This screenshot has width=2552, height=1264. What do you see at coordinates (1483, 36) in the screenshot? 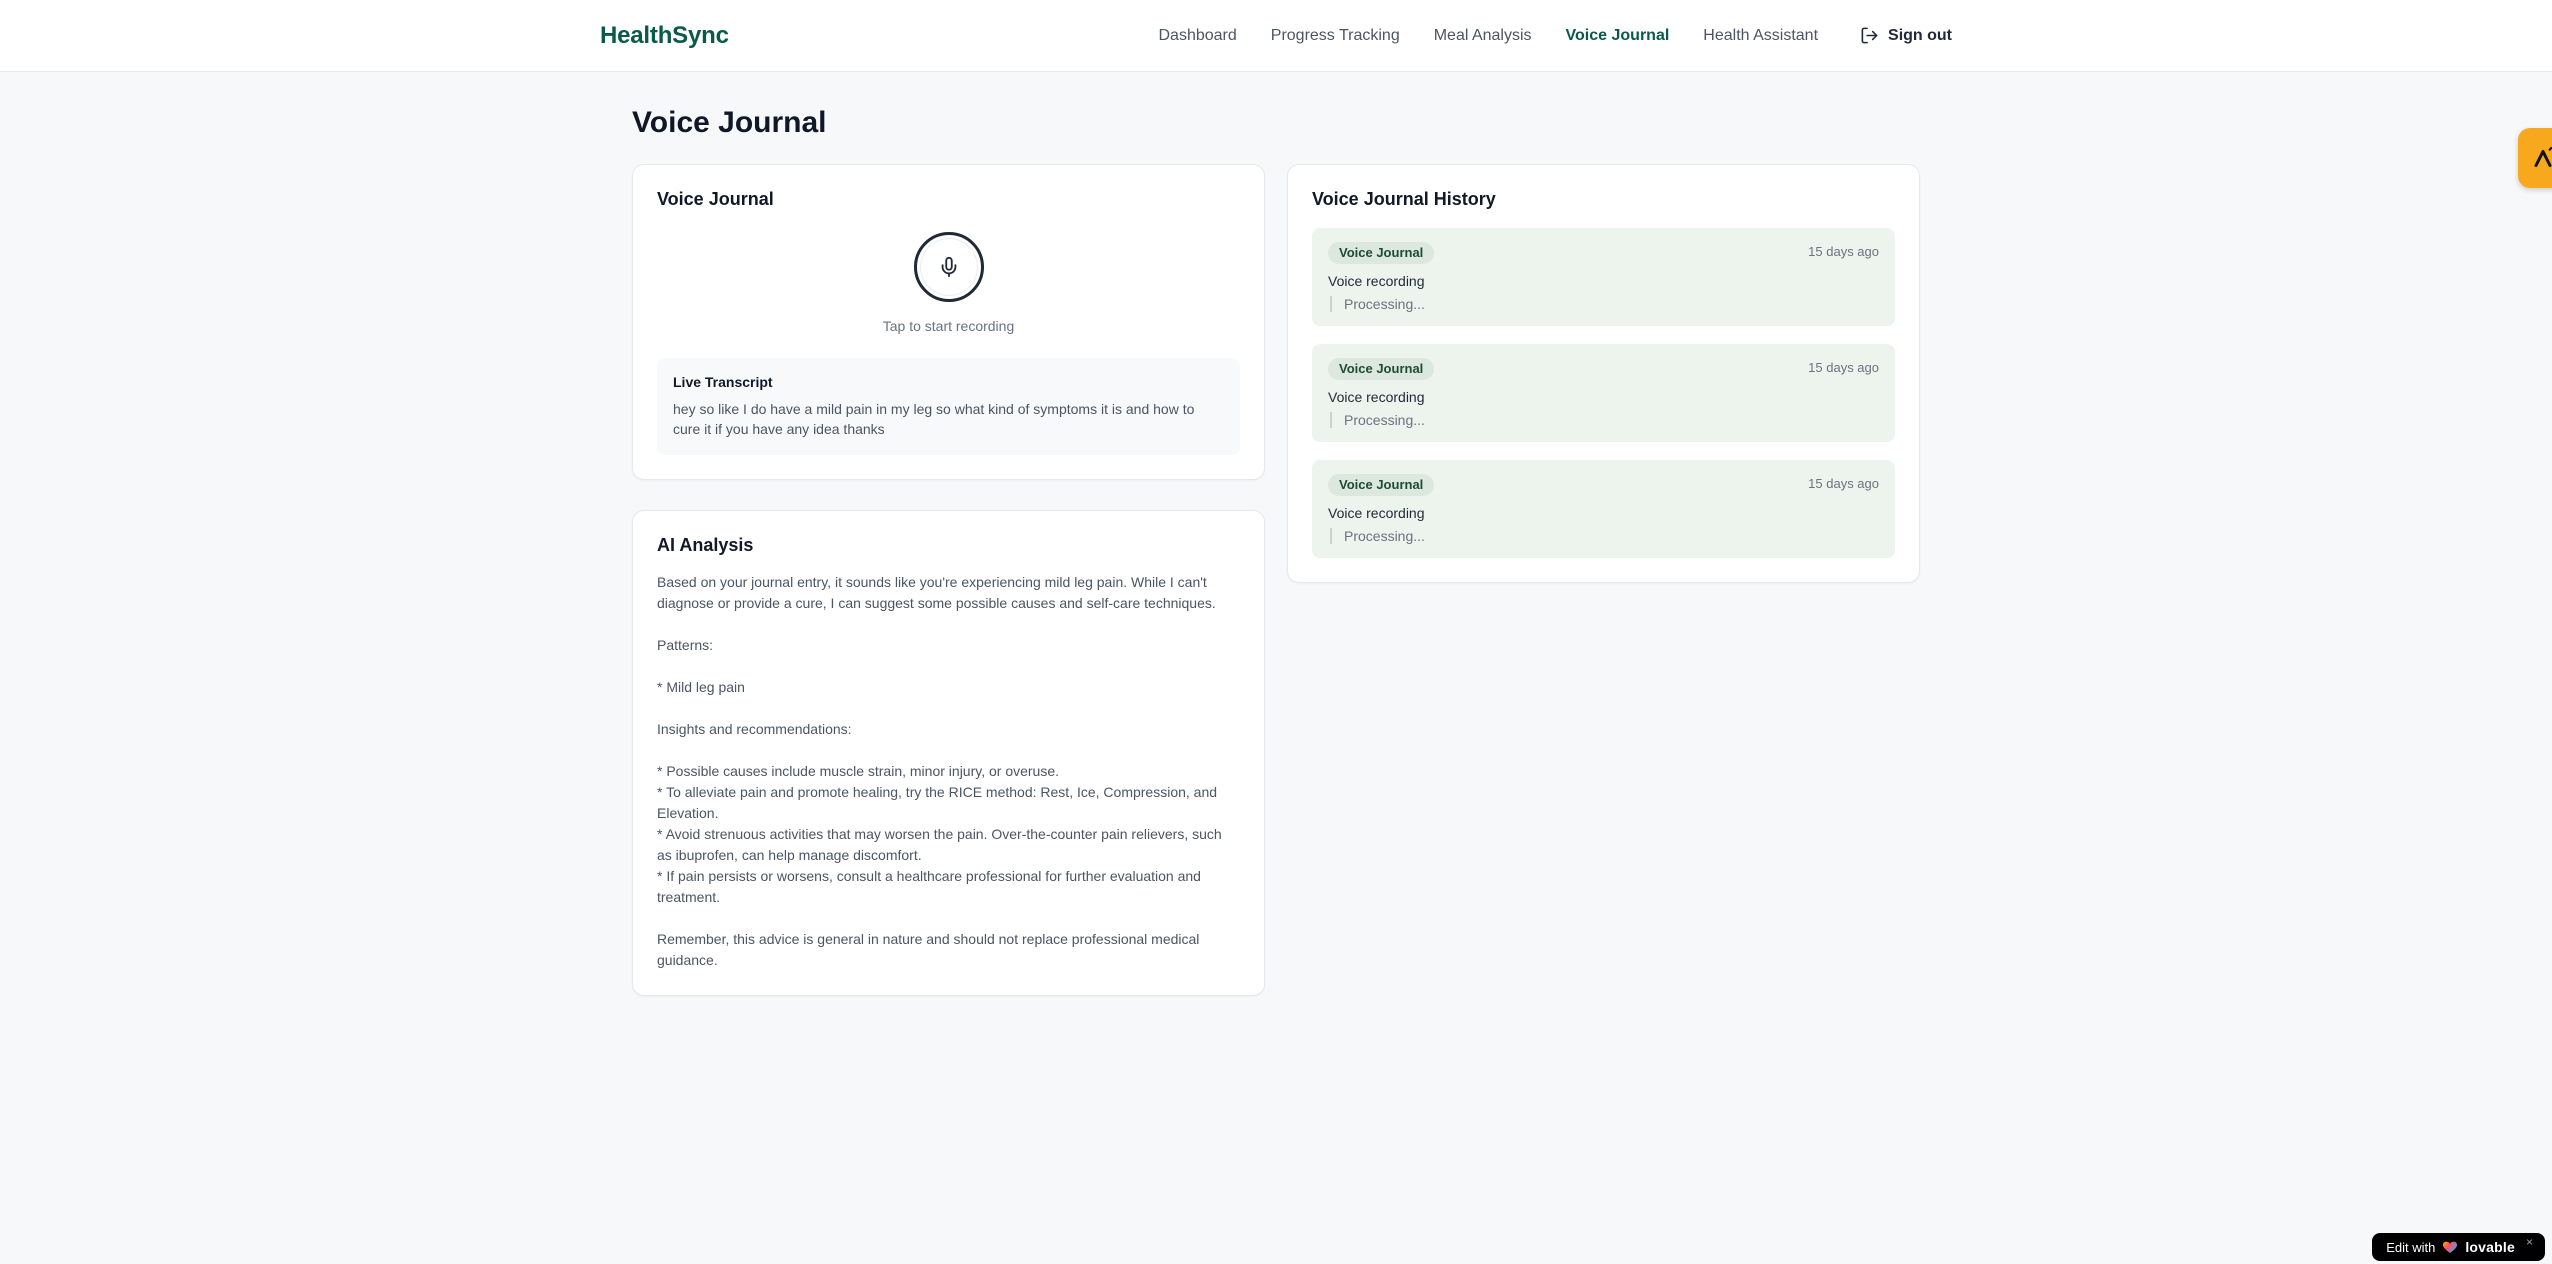
I see `nav-item-meal-analysis: Meal Analysis` at bounding box center [1483, 36].